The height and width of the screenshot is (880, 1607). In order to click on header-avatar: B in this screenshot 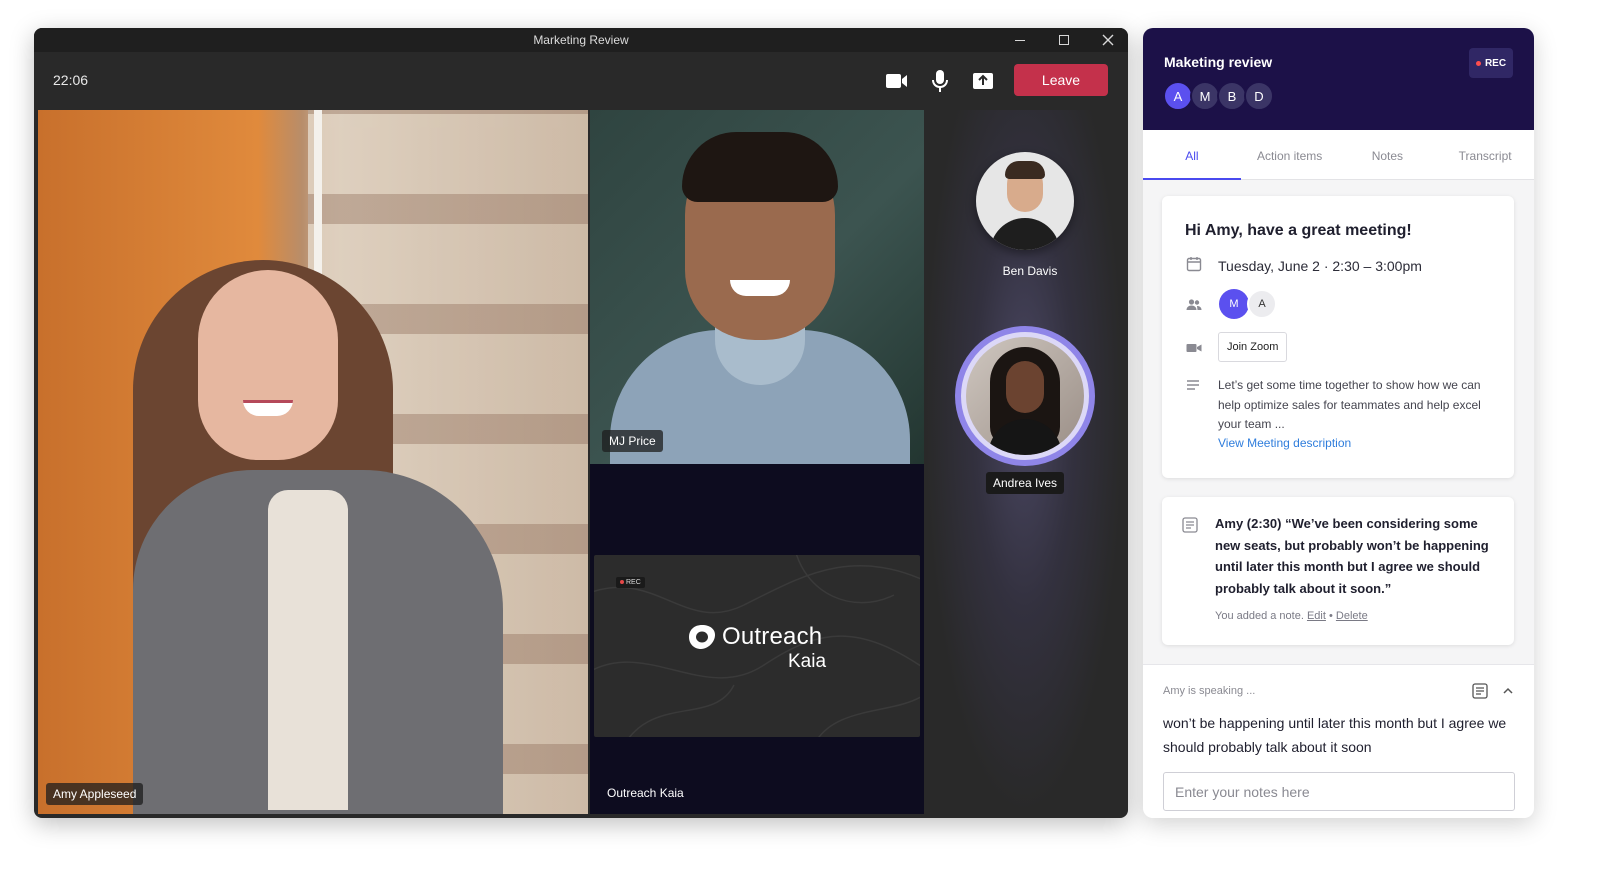, I will do `click(1232, 96)`.